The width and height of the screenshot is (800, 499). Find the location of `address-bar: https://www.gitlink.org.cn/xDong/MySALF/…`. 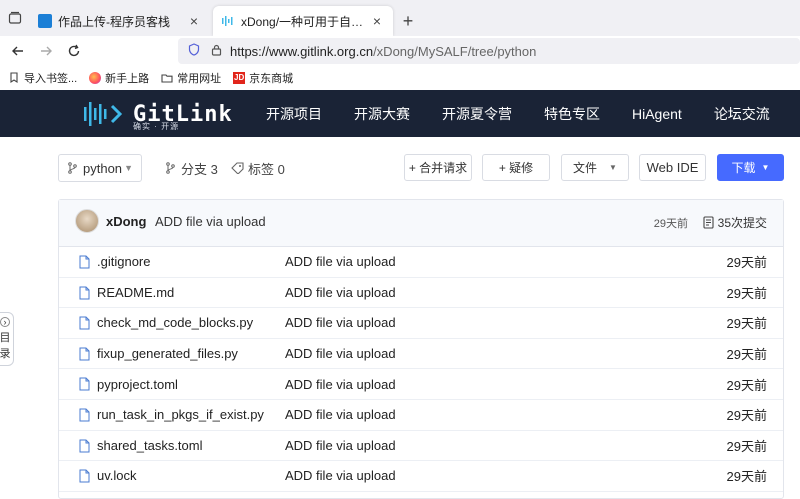

address-bar: https://www.gitlink.org.cn/xDong/MySALF/… is located at coordinates (489, 51).